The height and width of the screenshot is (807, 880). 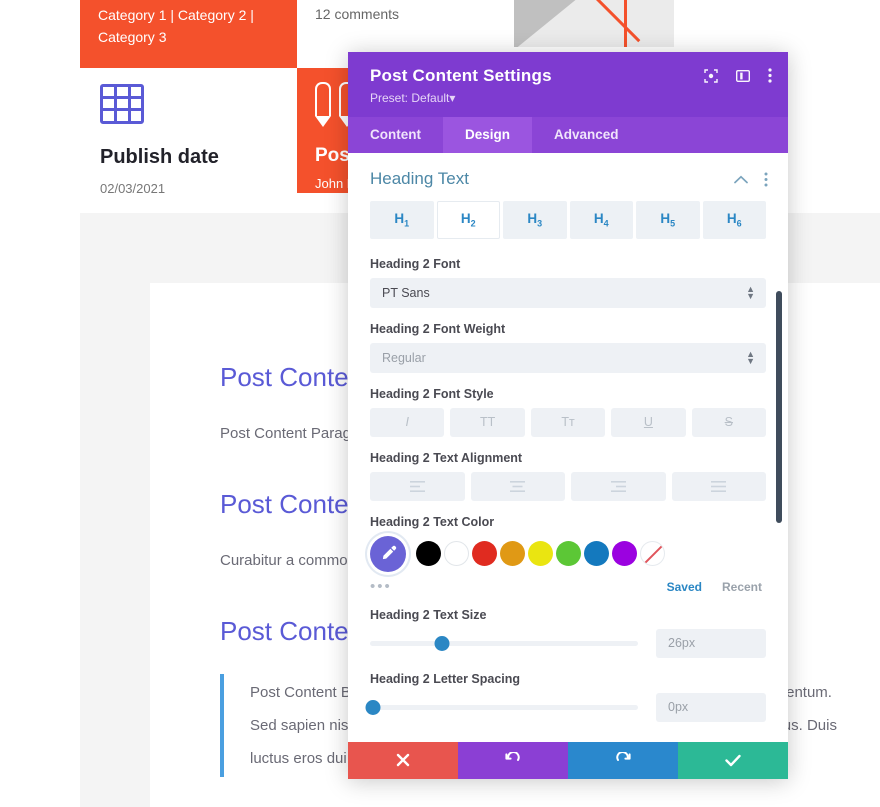 I want to click on color-swatch-footer: ••• Saved Recent, so click(x=568, y=586).